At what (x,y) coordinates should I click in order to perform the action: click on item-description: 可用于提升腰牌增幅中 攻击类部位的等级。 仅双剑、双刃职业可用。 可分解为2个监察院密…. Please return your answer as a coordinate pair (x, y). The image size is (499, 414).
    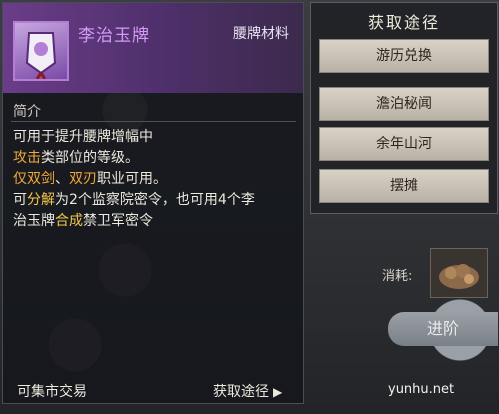
    Looking at the image, I should click on (155, 179).